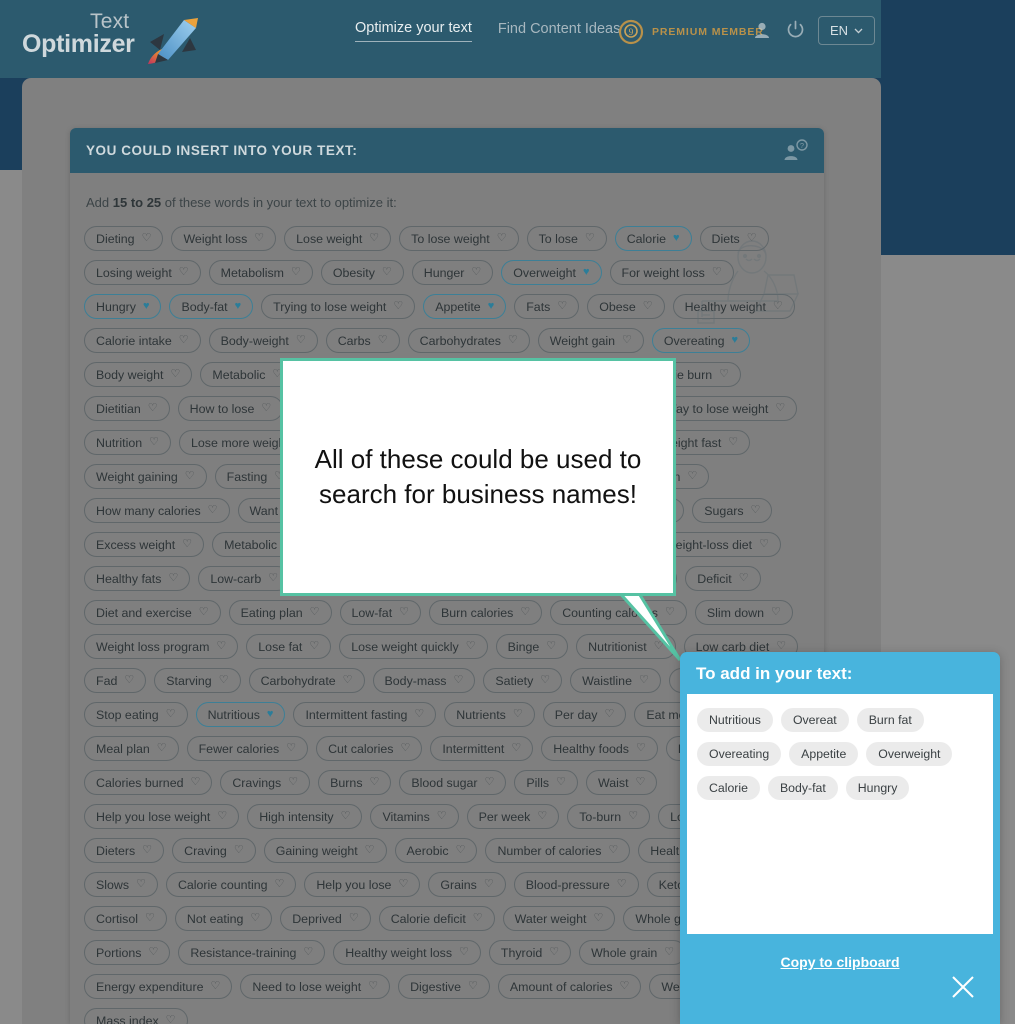 This screenshot has height=1024, width=1015. Describe the element at coordinates (468, 340) in the screenshot. I see `suggestion-tag: Carbohydrates ♡` at that location.